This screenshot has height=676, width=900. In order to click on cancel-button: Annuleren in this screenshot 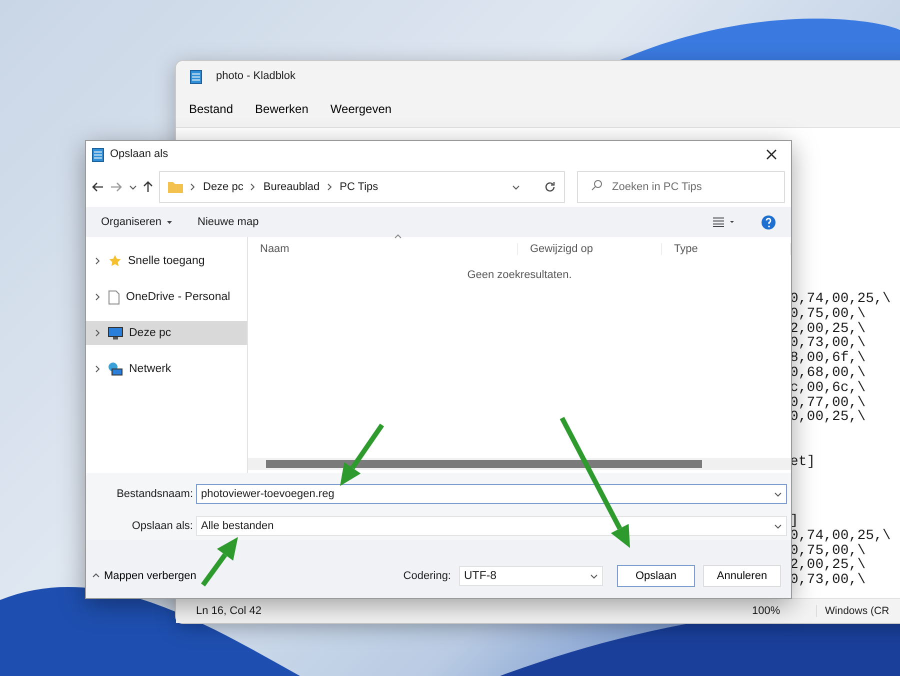, I will do `click(742, 576)`.